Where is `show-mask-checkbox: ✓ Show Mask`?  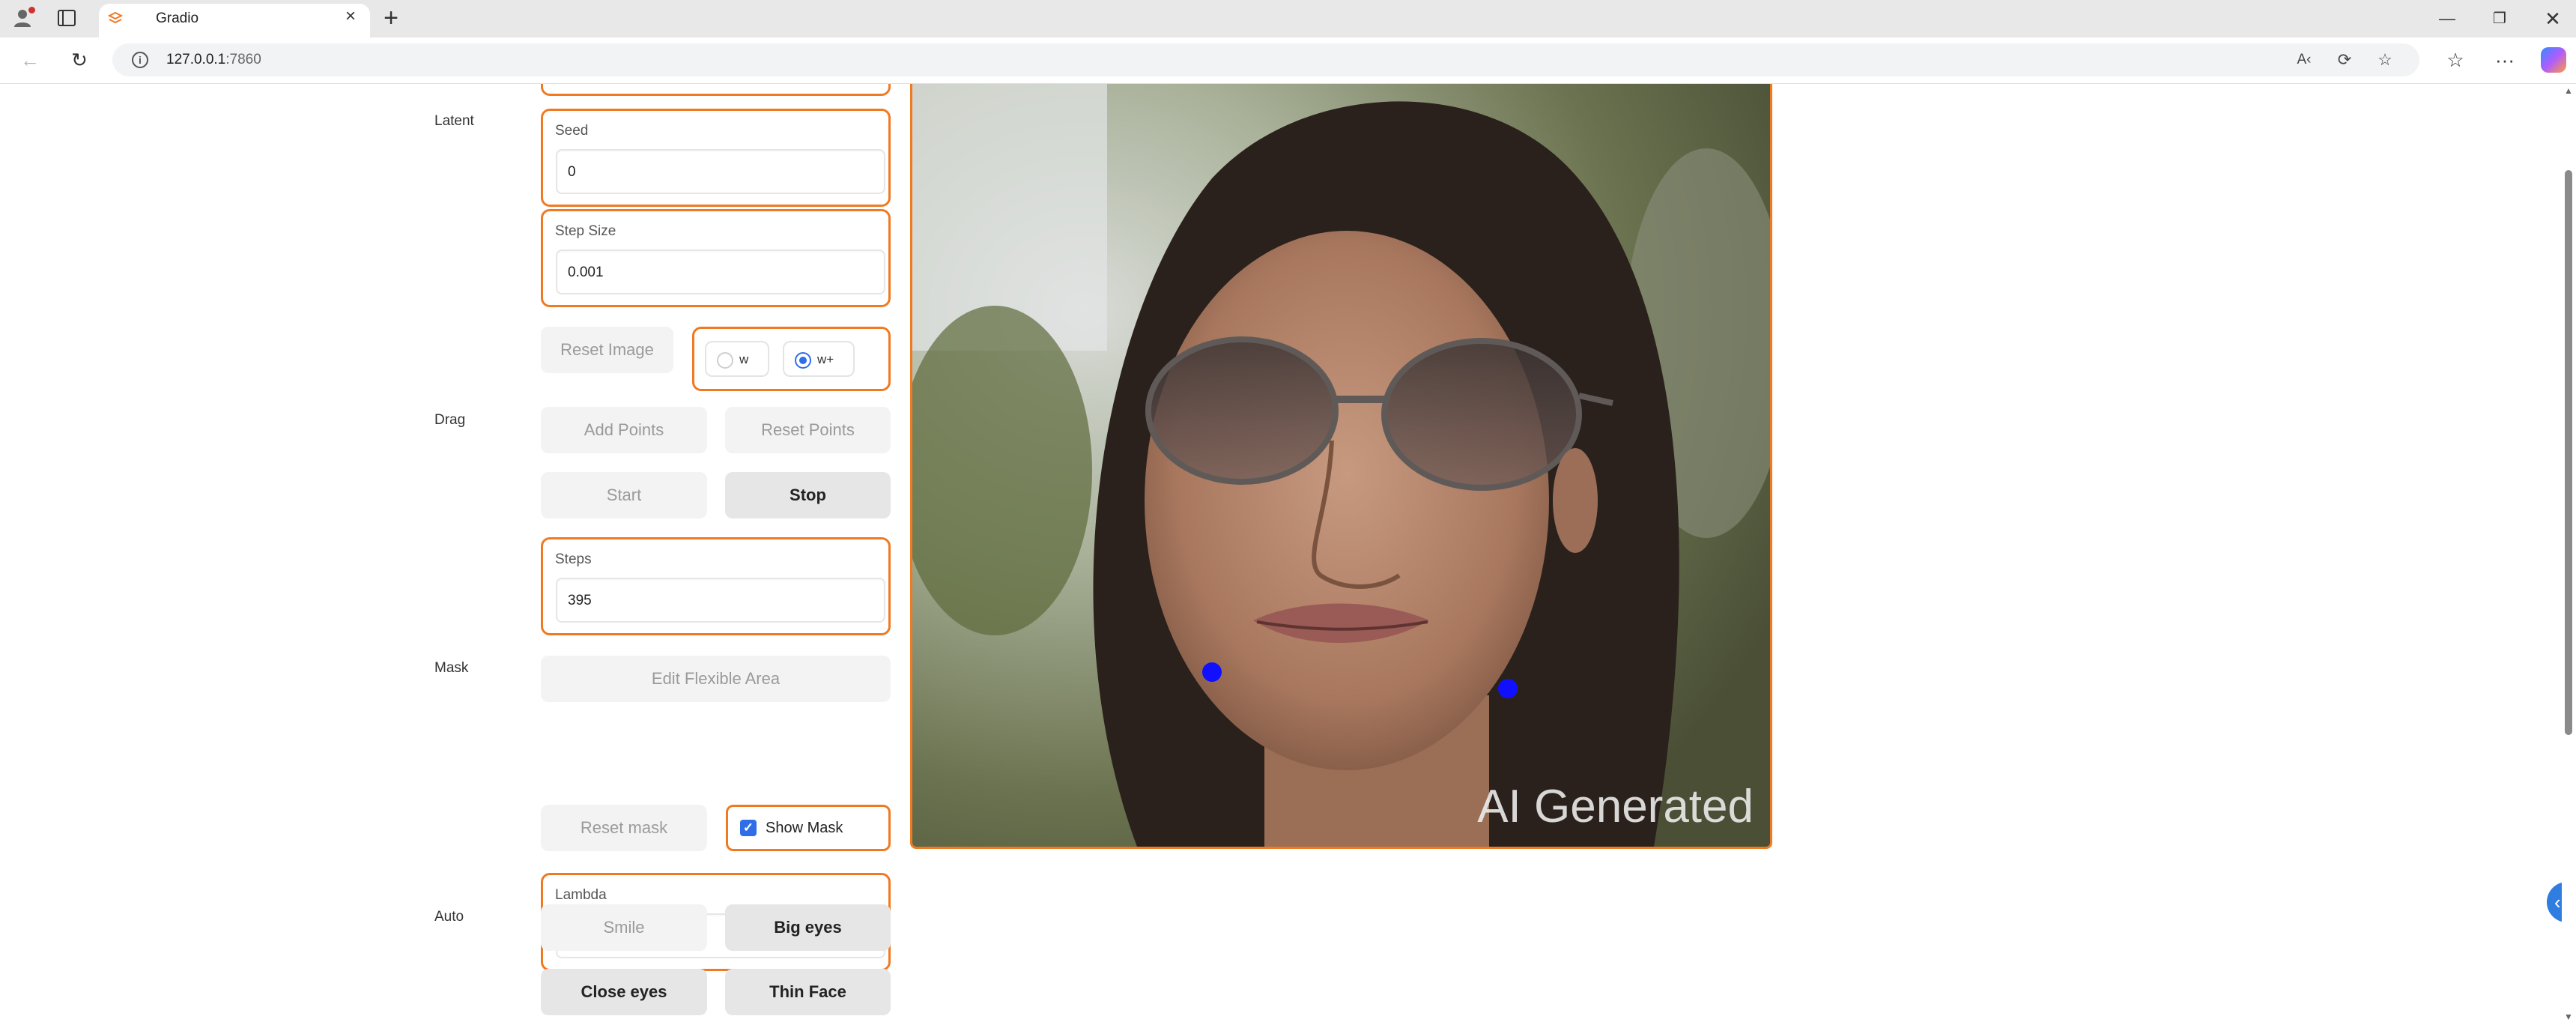
show-mask-checkbox: ✓ Show Mask is located at coordinates (809, 828).